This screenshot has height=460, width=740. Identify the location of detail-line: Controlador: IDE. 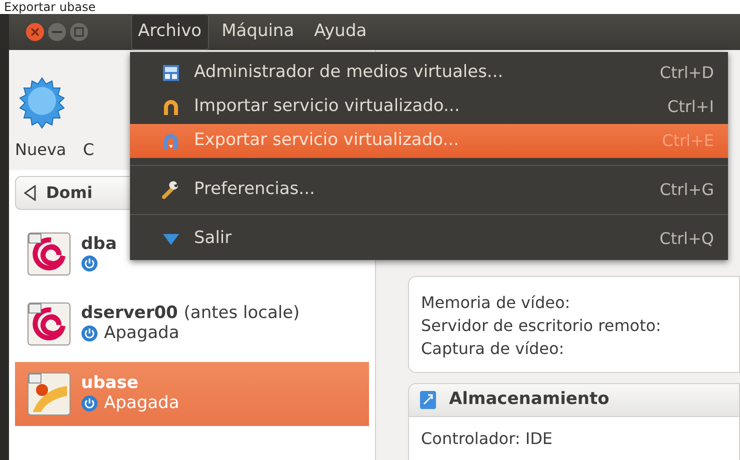
(487, 439).